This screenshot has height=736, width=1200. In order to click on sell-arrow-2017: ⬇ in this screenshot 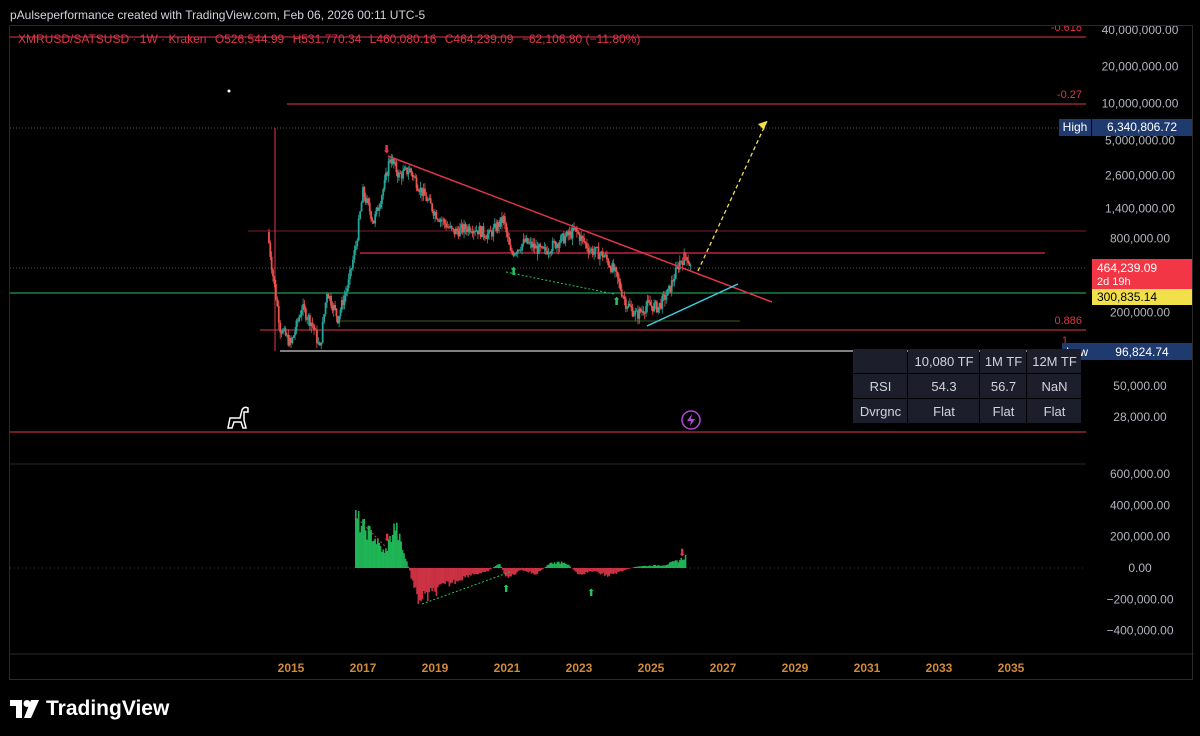, I will do `click(386, 150)`.